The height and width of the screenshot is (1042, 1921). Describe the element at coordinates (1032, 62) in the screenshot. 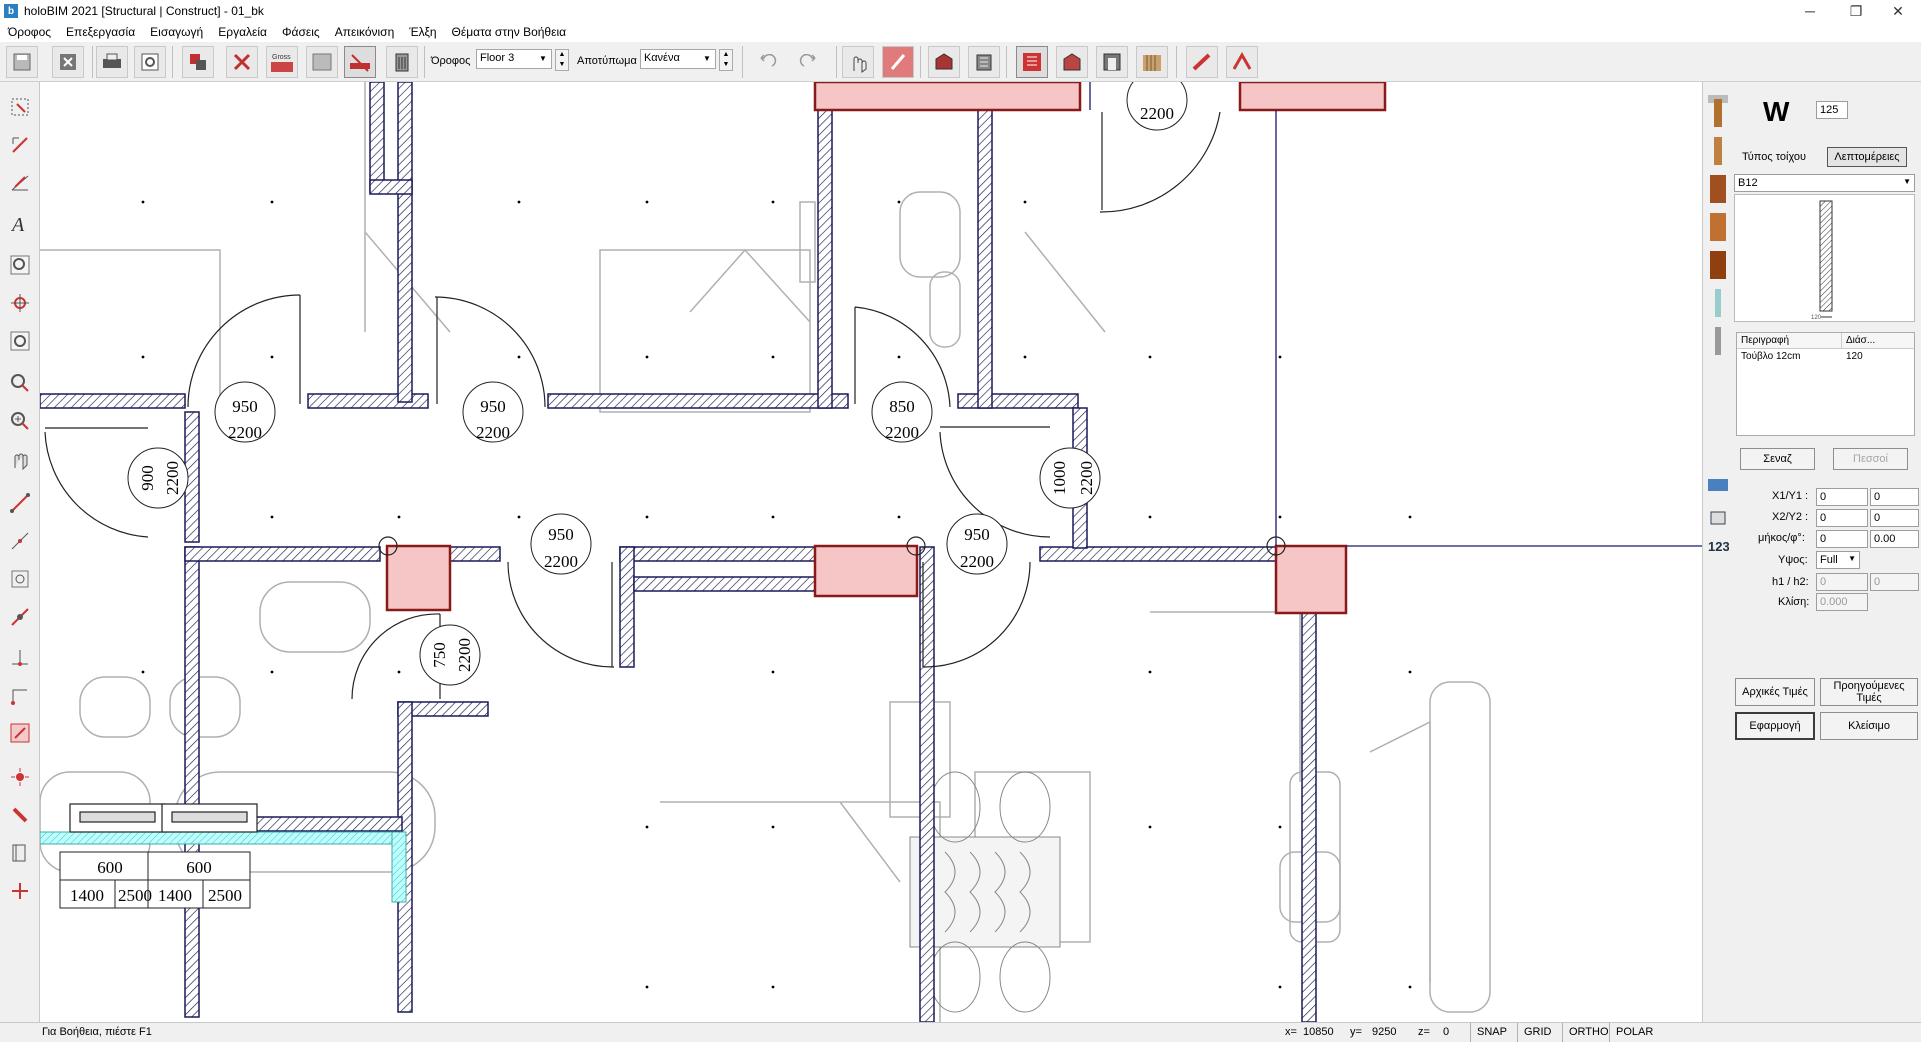

I see `table-icon` at that location.